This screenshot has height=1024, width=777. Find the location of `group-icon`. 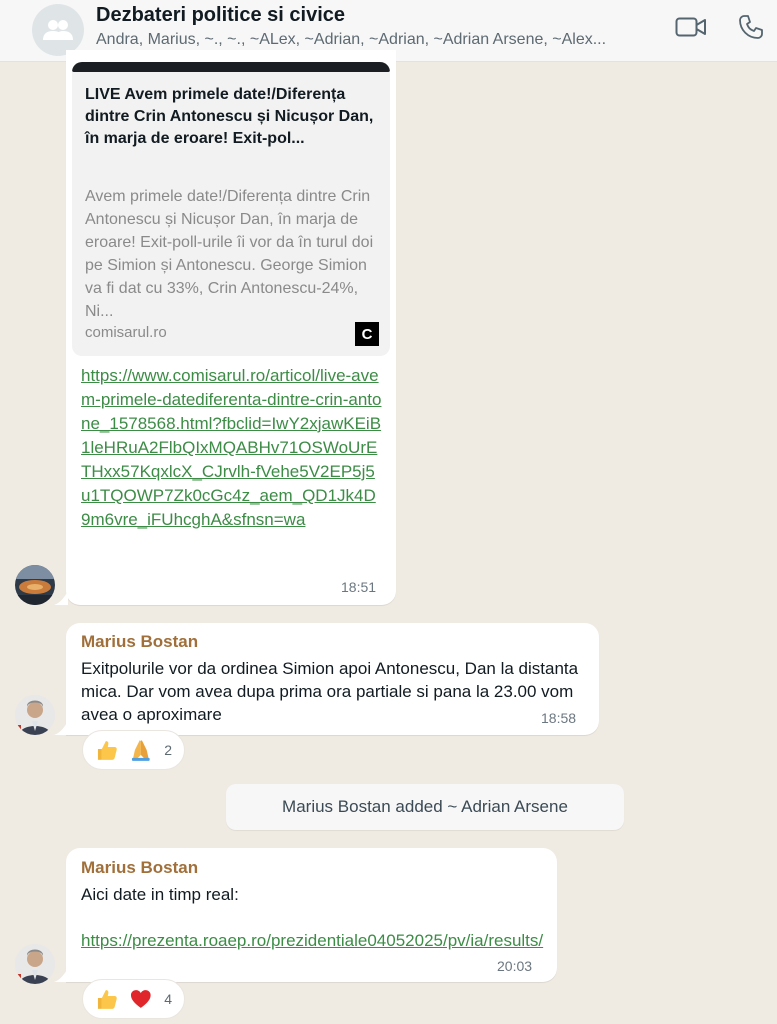

group-icon is located at coordinates (58, 30).